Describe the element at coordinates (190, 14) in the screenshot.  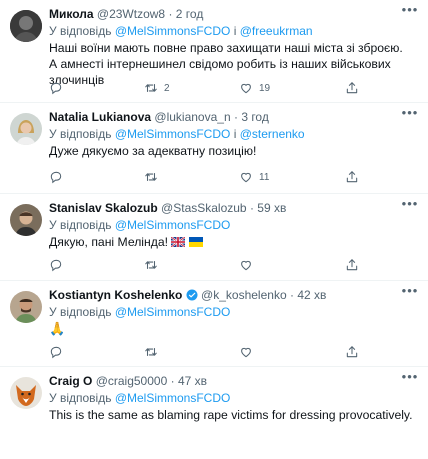
I see `timestamp: 2 год` at that location.